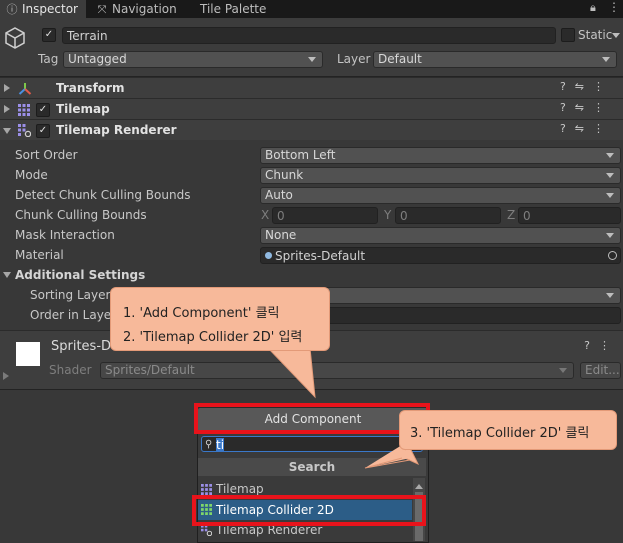 Image resolution: width=623 pixels, height=543 pixels. Describe the element at coordinates (213, 337) in the screenshot. I see `callout-step2: 2. 'Tilemap Collider 2D' 입력` at that location.